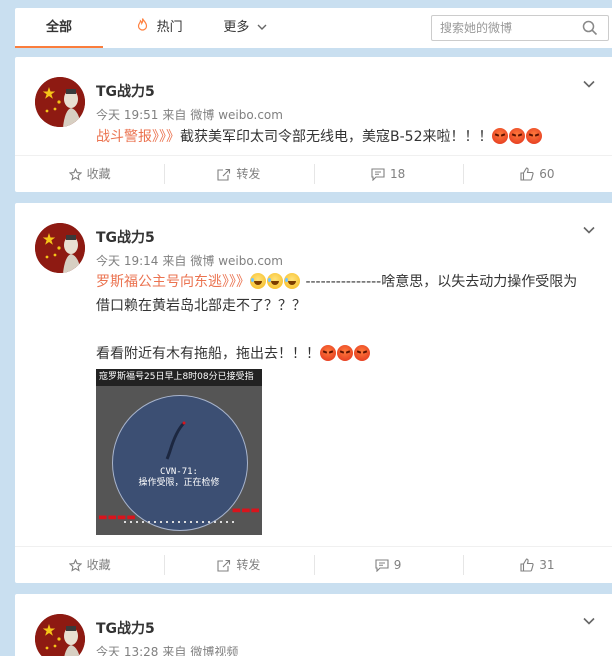 Image resolution: width=612 pixels, height=656 pixels. What do you see at coordinates (179, 472) in the screenshot?
I see `image-caption-line: CVN-71:` at bounding box center [179, 472].